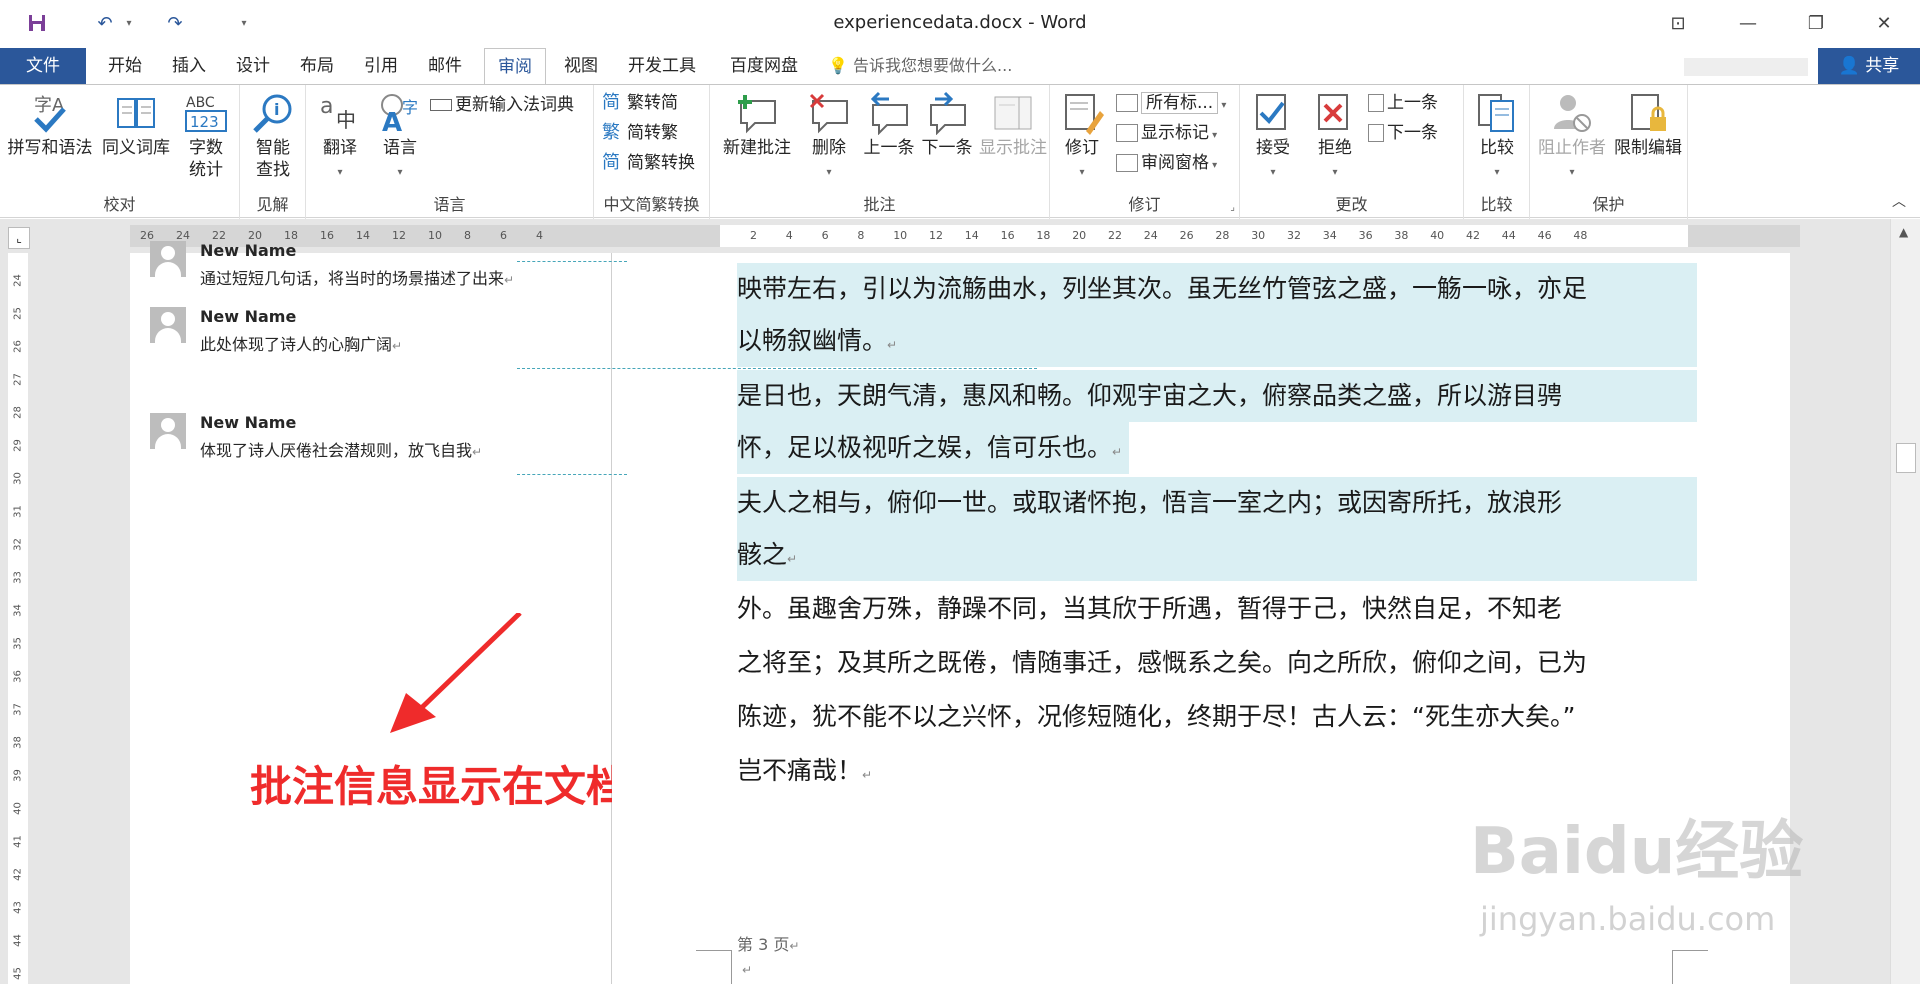  What do you see at coordinates (1171, 103) in the screenshot?
I see `markup-view-dropdown: 所有标... ▾` at bounding box center [1171, 103].